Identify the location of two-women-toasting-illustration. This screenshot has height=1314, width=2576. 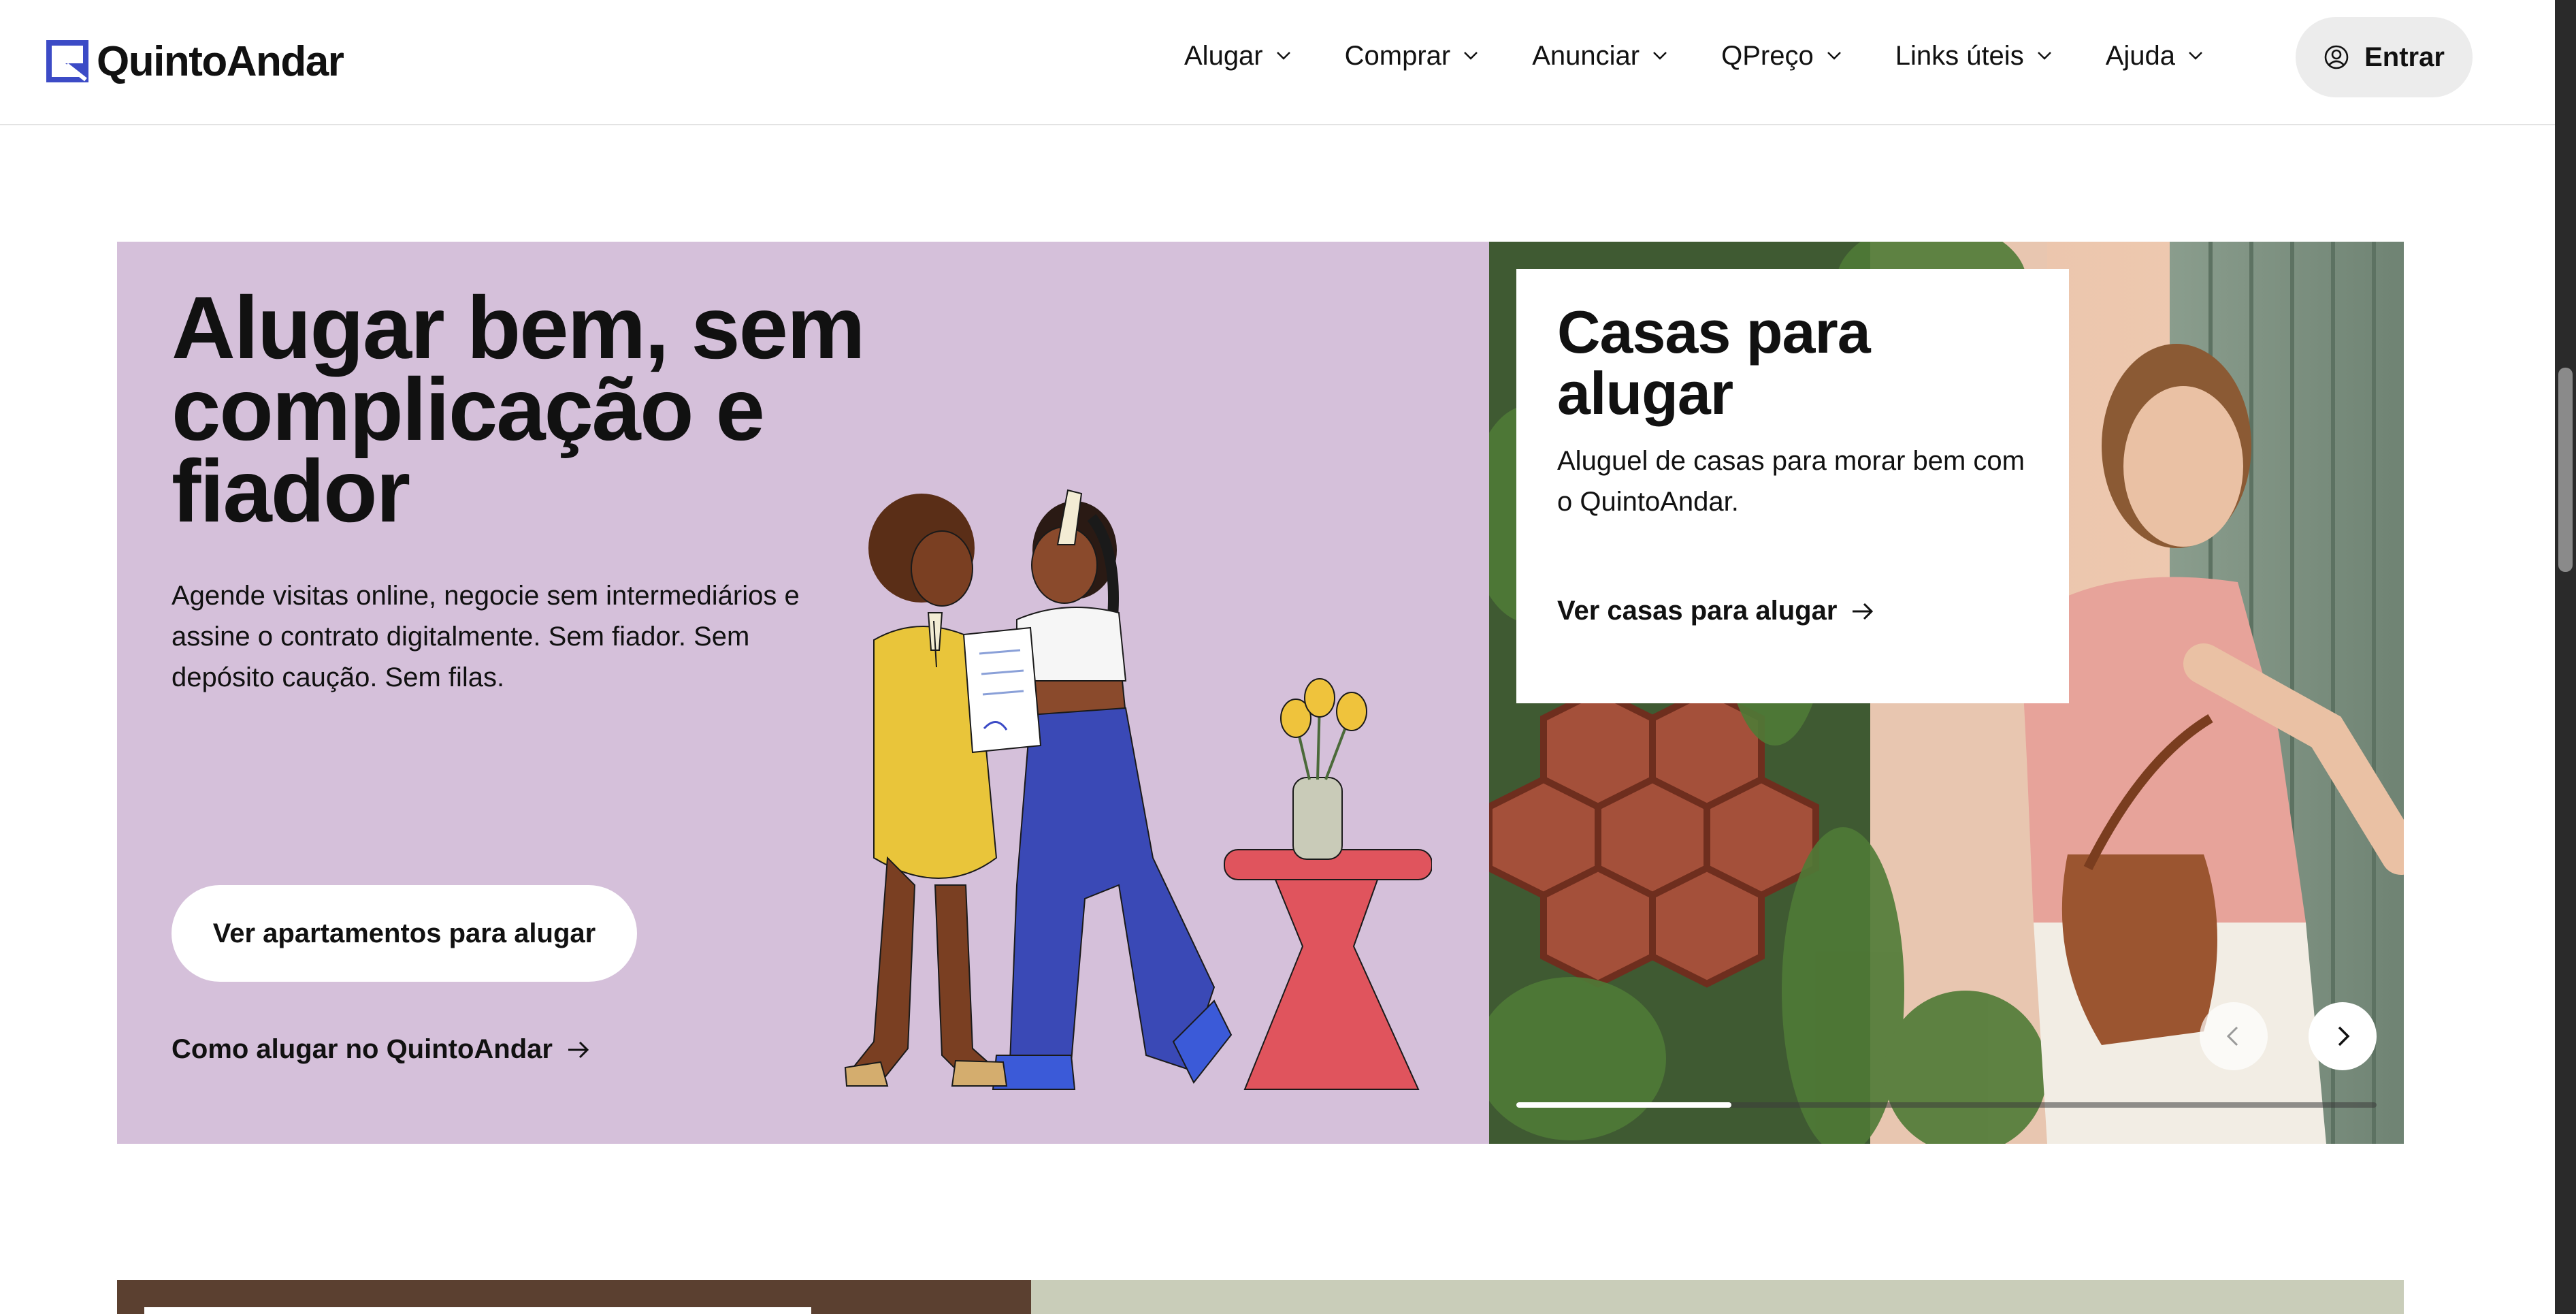
(1138, 789).